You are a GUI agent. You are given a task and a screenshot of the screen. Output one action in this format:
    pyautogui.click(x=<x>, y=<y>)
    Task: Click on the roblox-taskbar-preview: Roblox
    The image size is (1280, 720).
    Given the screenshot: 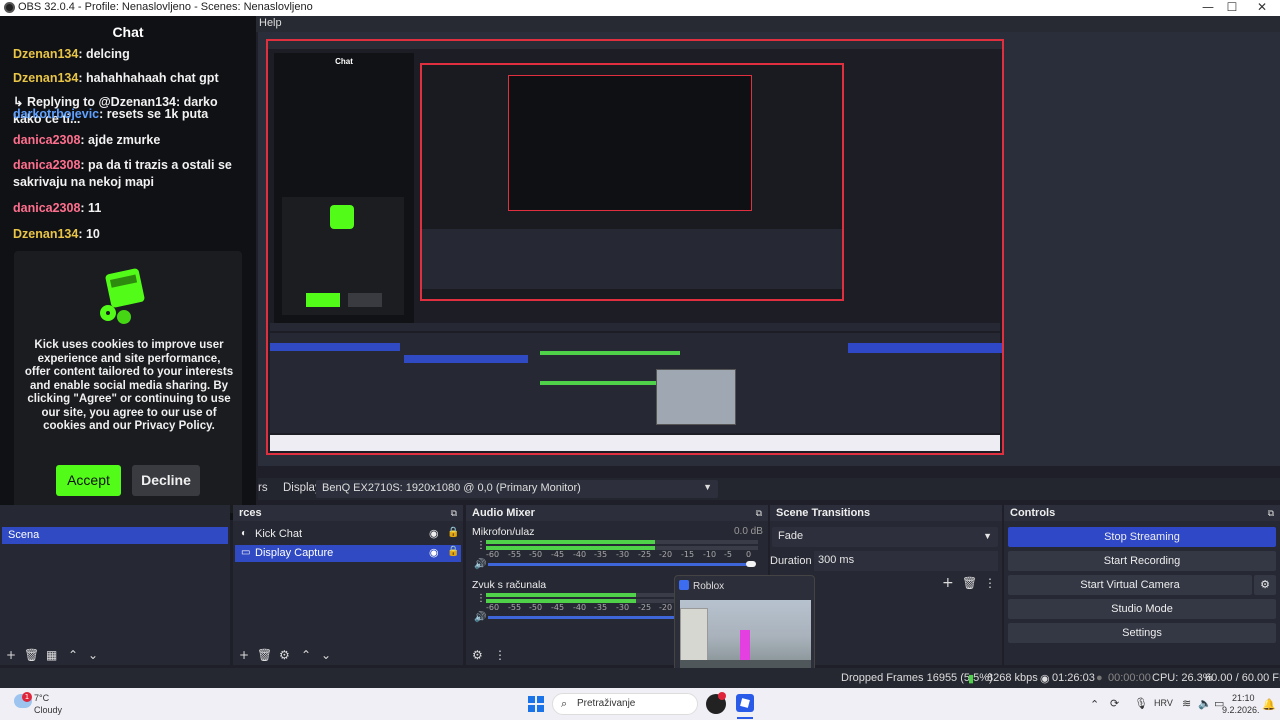 What is the action you would take?
    pyautogui.click(x=744, y=626)
    